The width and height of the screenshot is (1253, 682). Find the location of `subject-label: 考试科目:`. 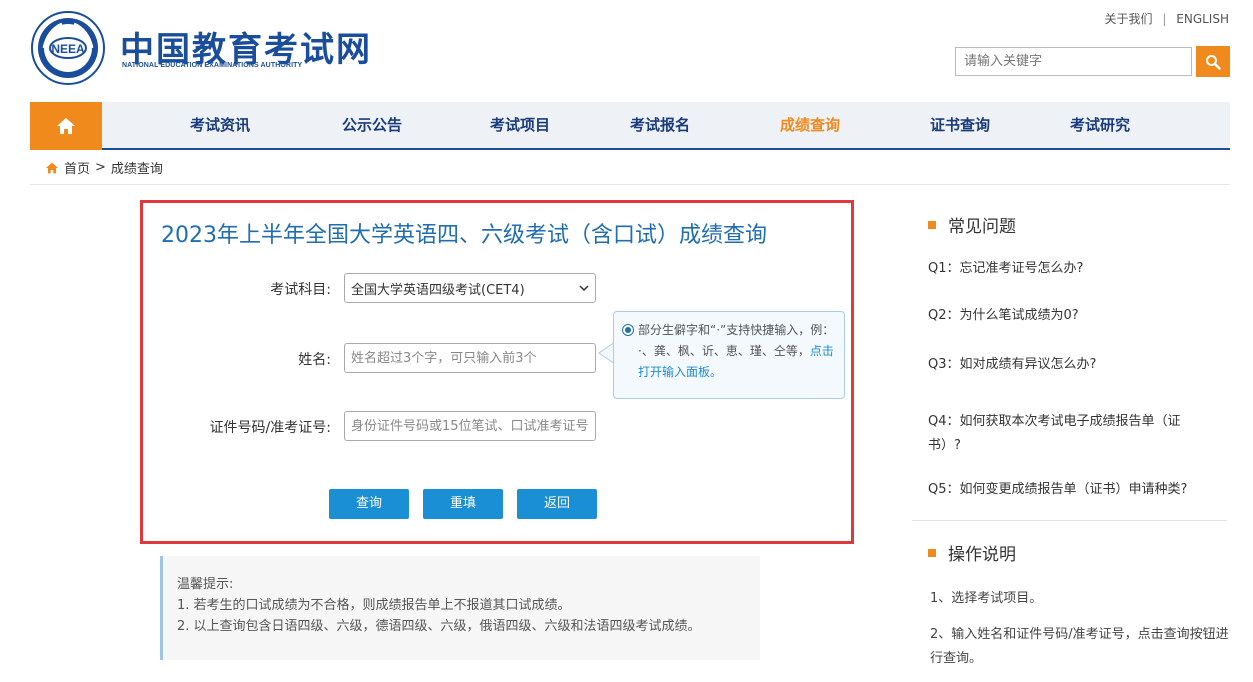

subject-label: 考试科目: is located at coordinates (300, 290).